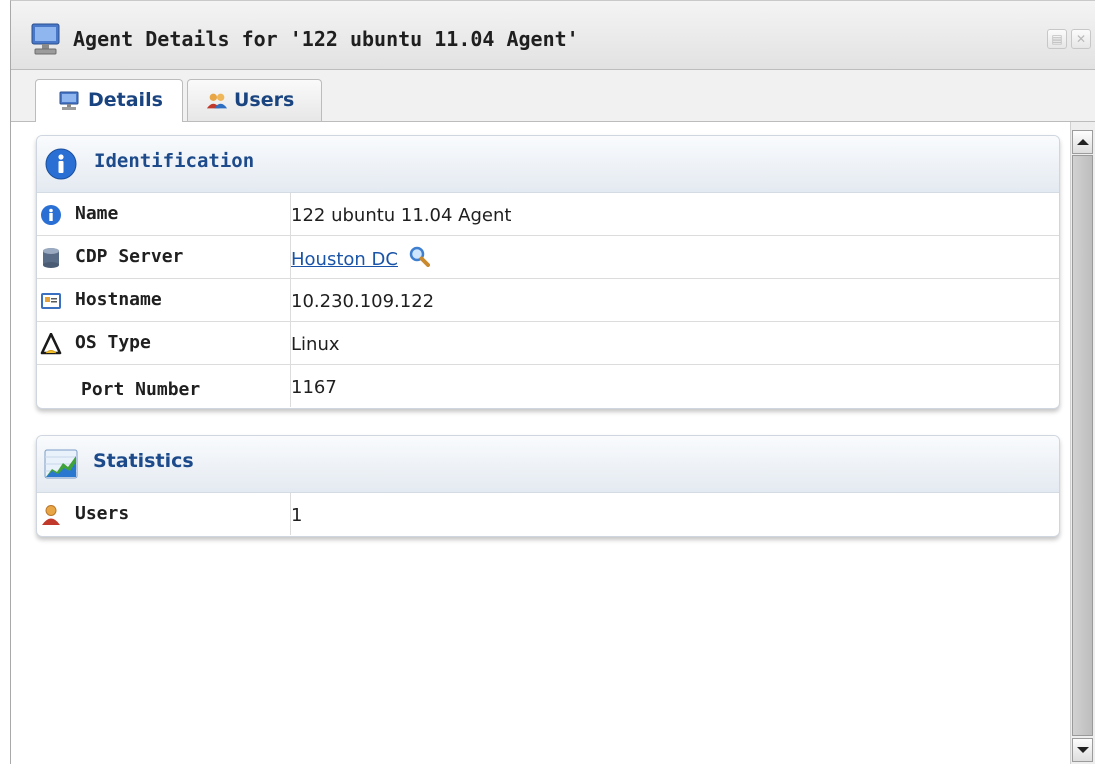  I want to click on label-cell: Users, so click(164, 514).